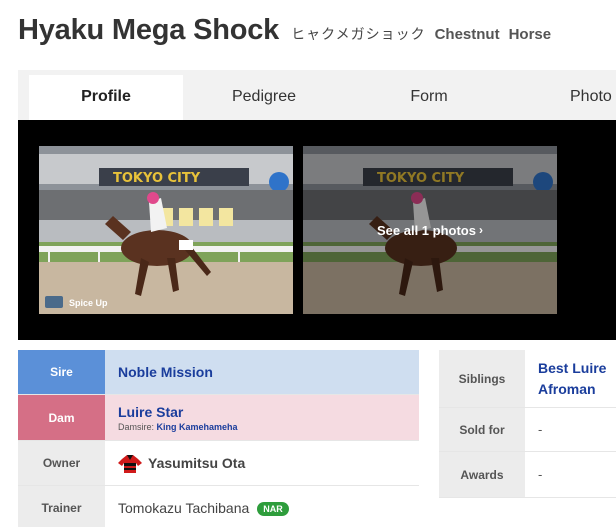  What do you see at coordinates (61, 463) in the screenshot?
I see `owner-label: Owner` at bounding box center [61, 463].